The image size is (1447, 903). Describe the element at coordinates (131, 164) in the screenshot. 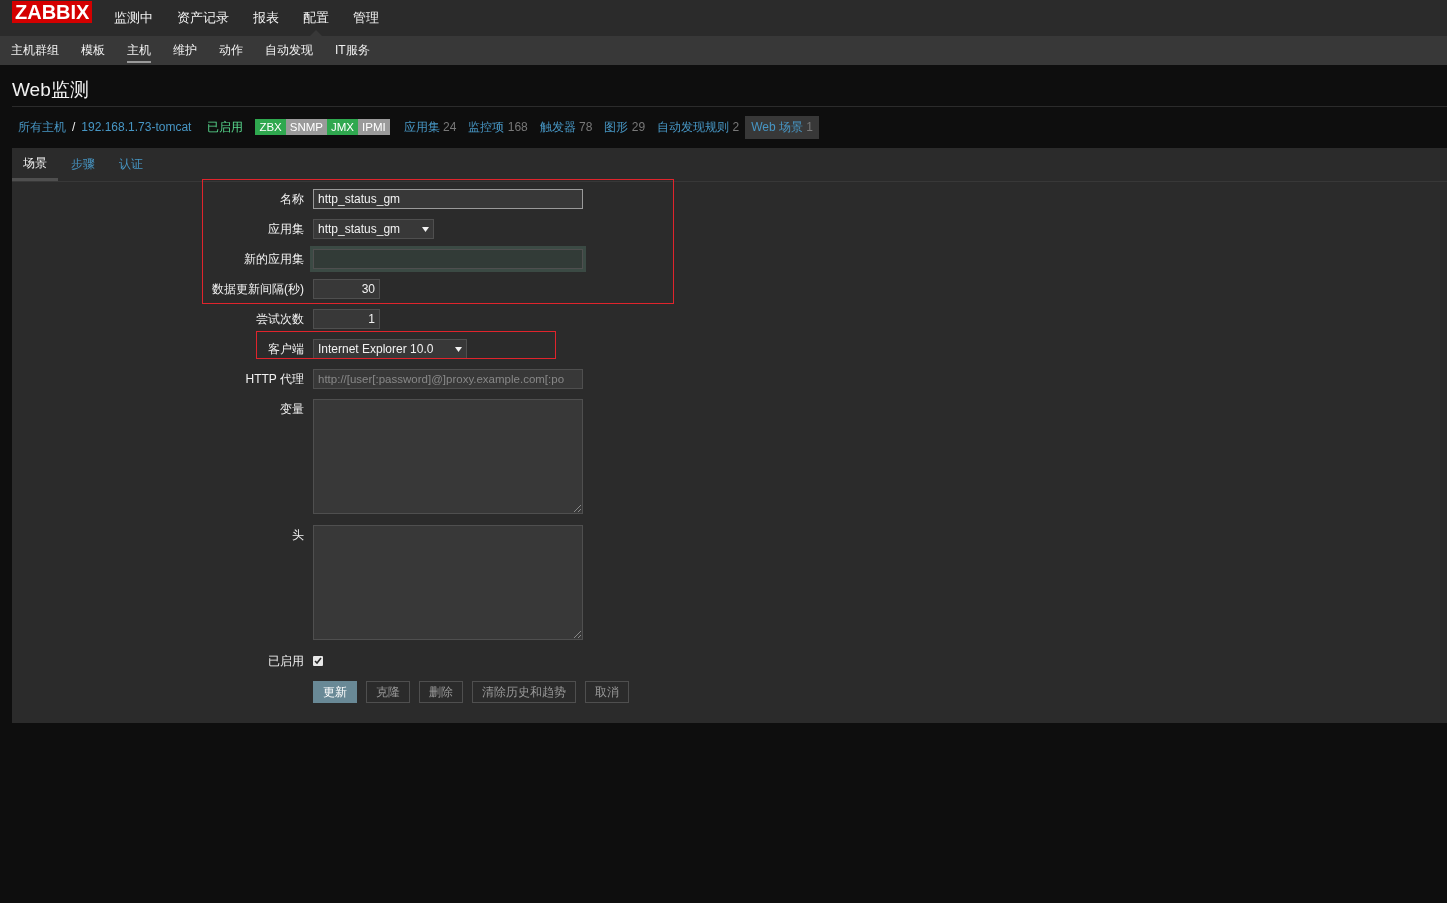

I see `tab: 认证` at that location.